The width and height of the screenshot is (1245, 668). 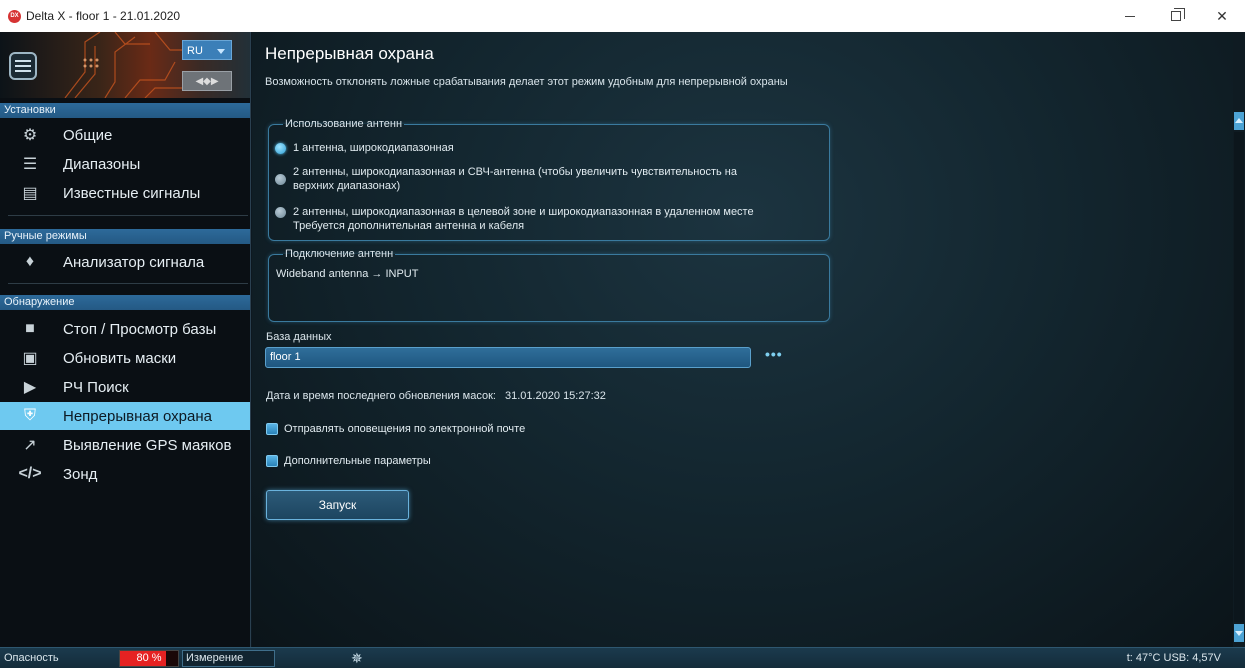 I want to click on antenna-connection-legend: Подключение антенн, so click(x=339, y=254).